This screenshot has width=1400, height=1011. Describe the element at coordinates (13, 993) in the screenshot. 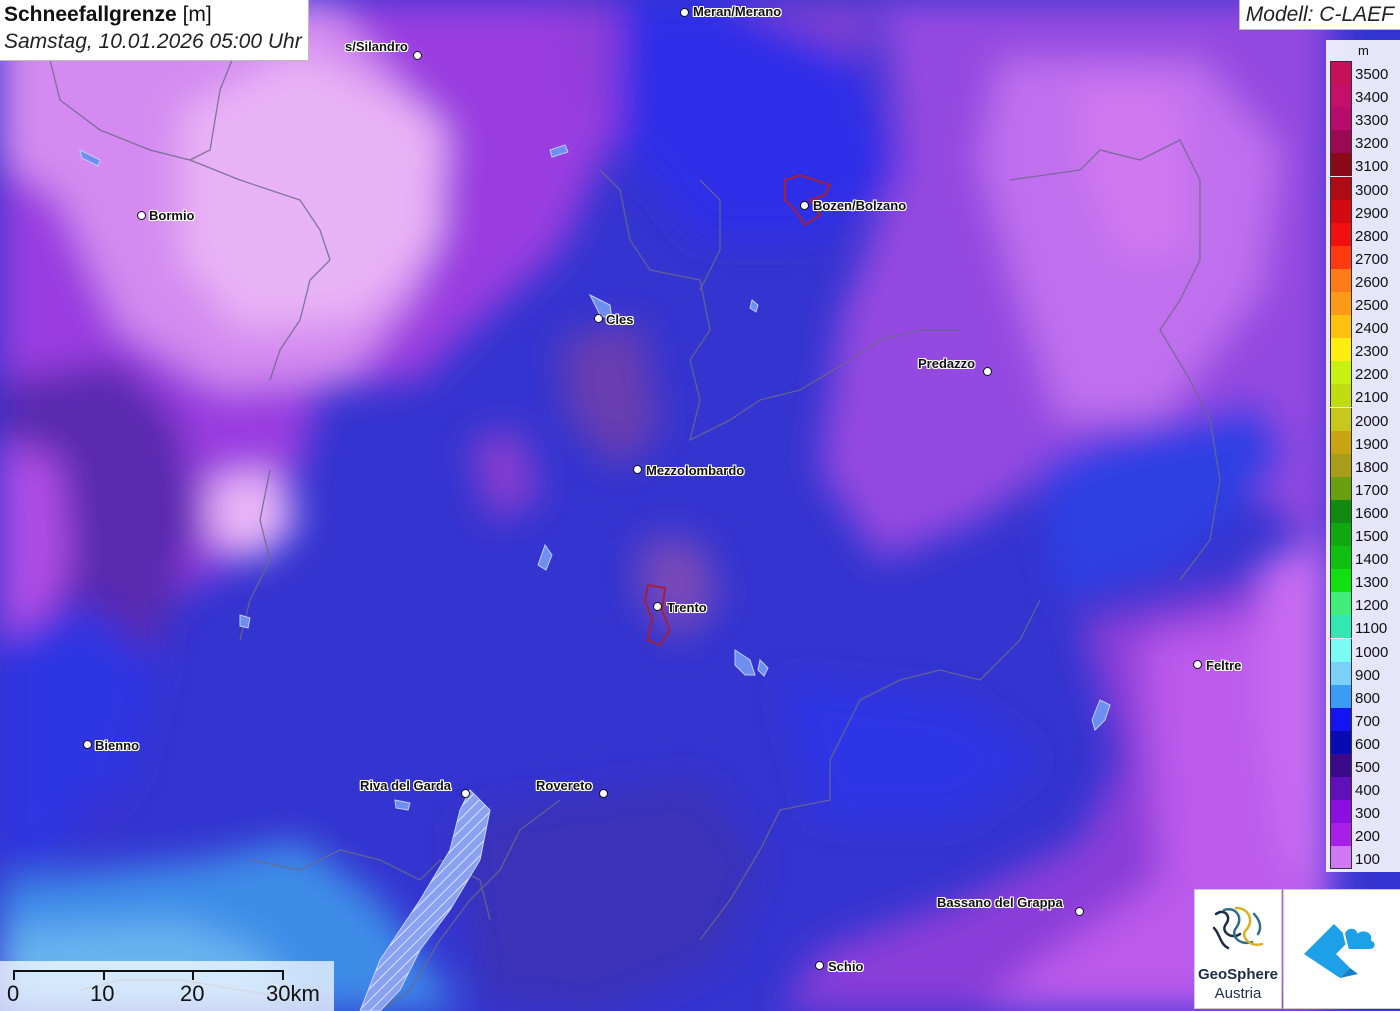

I see `scale-label-0: 0` at that location.